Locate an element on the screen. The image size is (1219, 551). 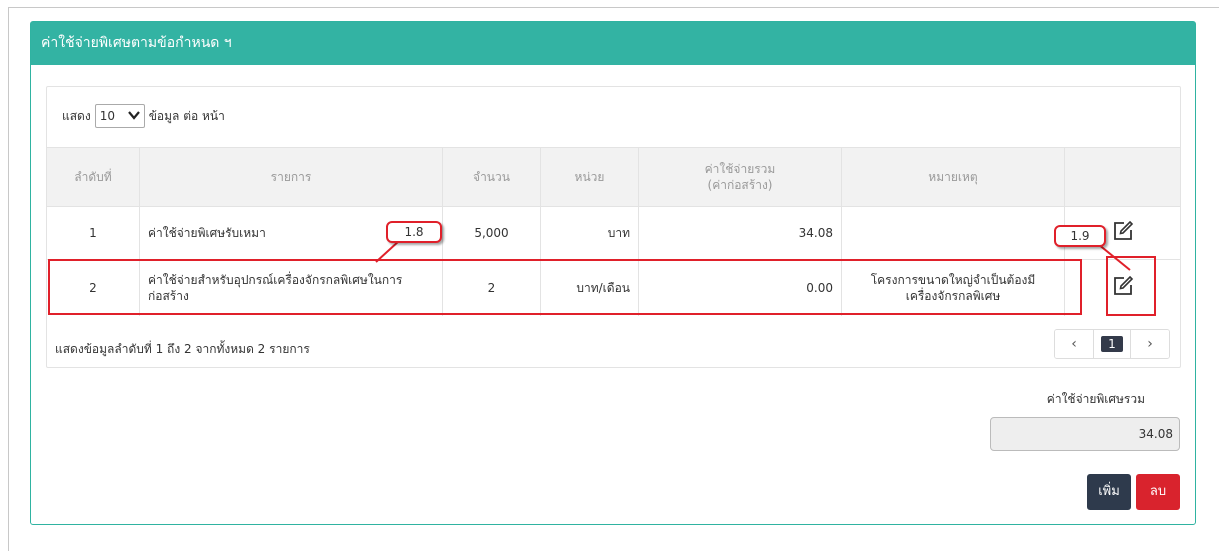
callout-arrows is located at coordinates (753, 255).